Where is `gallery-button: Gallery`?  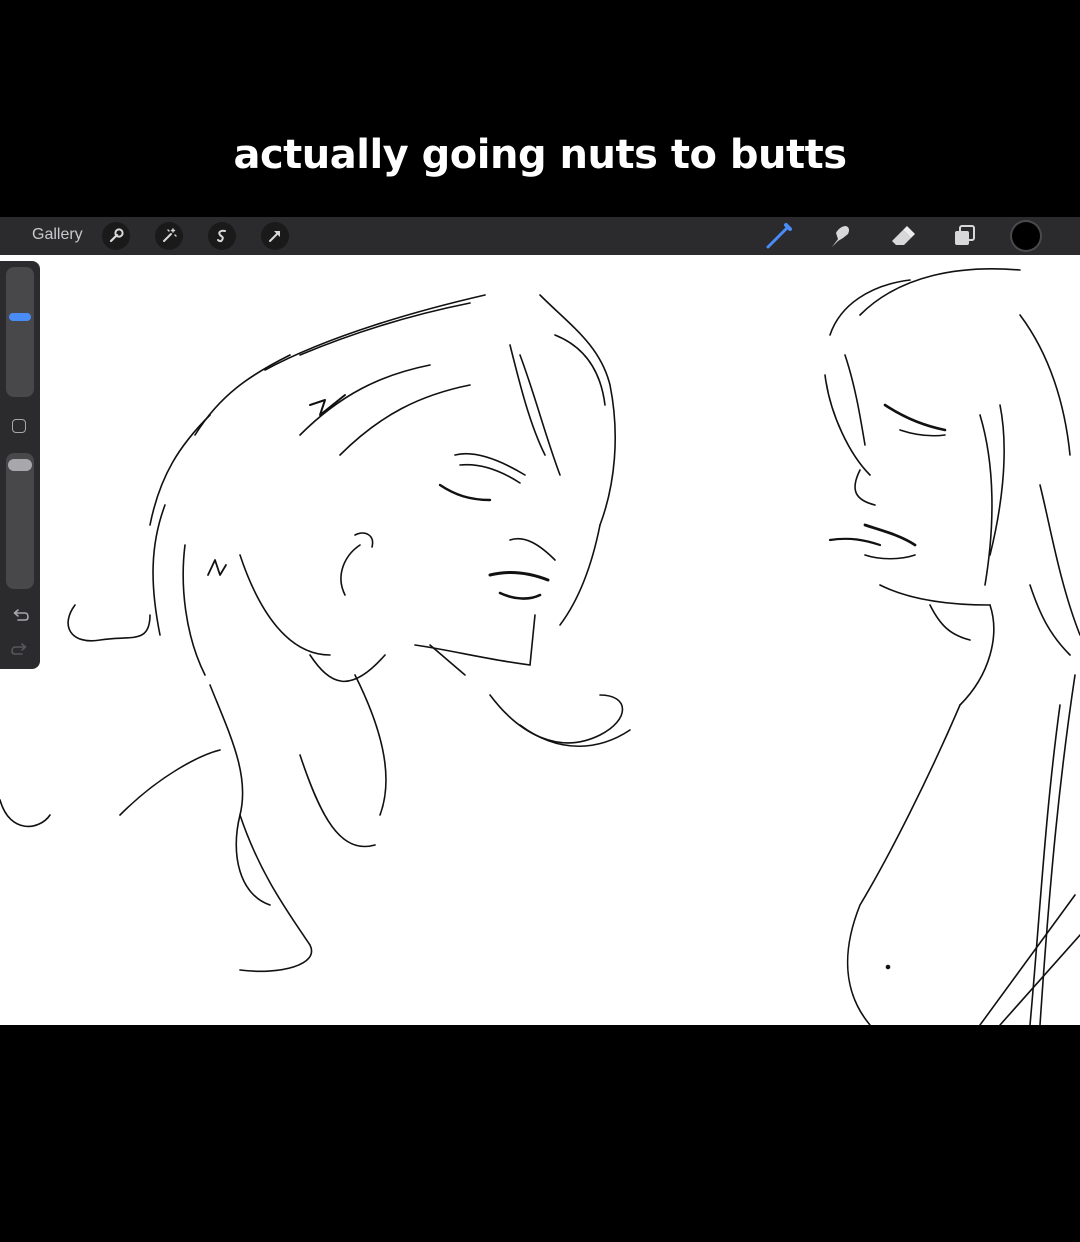 gallery-button: Gallery is located at coordinates (57, 235).